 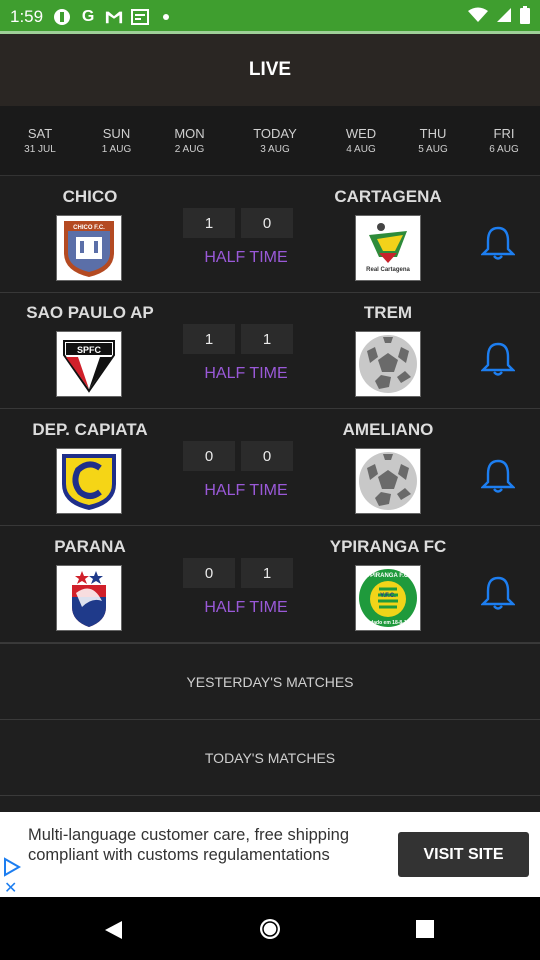 What do you see at coordinates (89, 248) in the screenshot?
I see `chico-crest-icon: CHICO F.C.` at bounding box center [89, 248].